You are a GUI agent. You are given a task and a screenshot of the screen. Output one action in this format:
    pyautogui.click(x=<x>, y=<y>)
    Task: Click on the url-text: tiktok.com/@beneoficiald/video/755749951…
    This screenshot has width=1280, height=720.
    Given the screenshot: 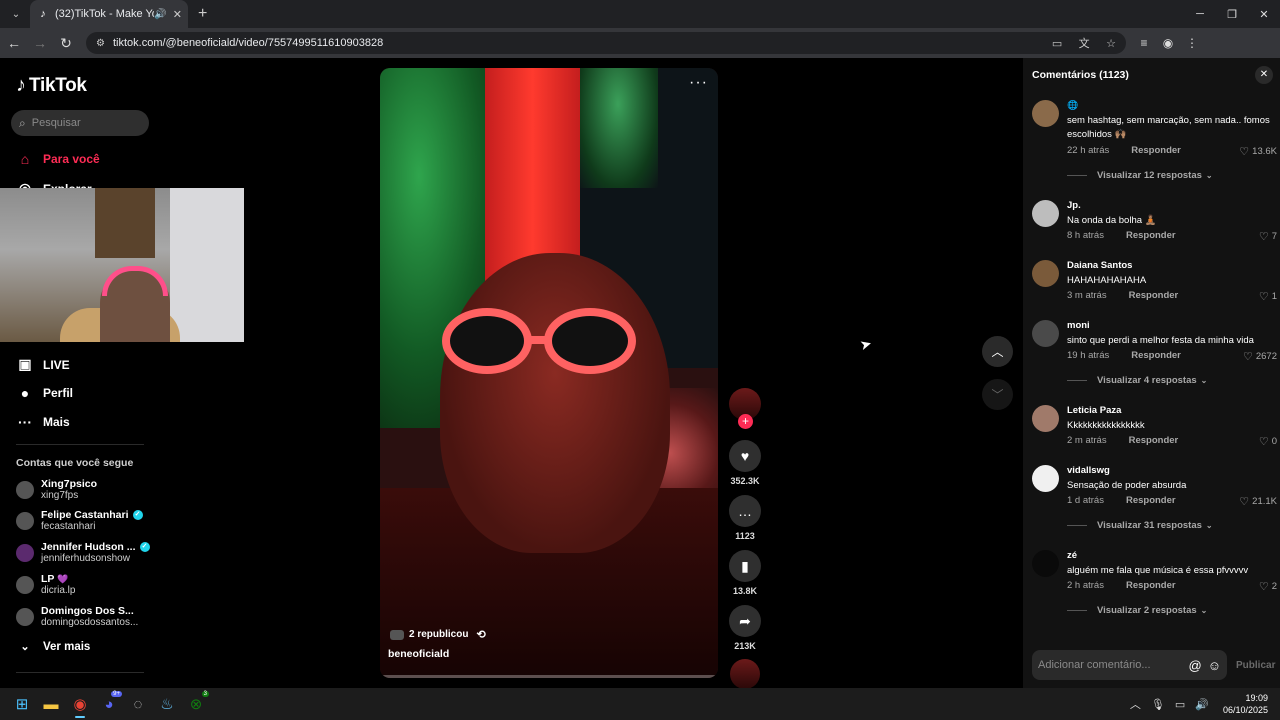 What is the action you would take?
    pyautogui.click(x=576, y=43)
    